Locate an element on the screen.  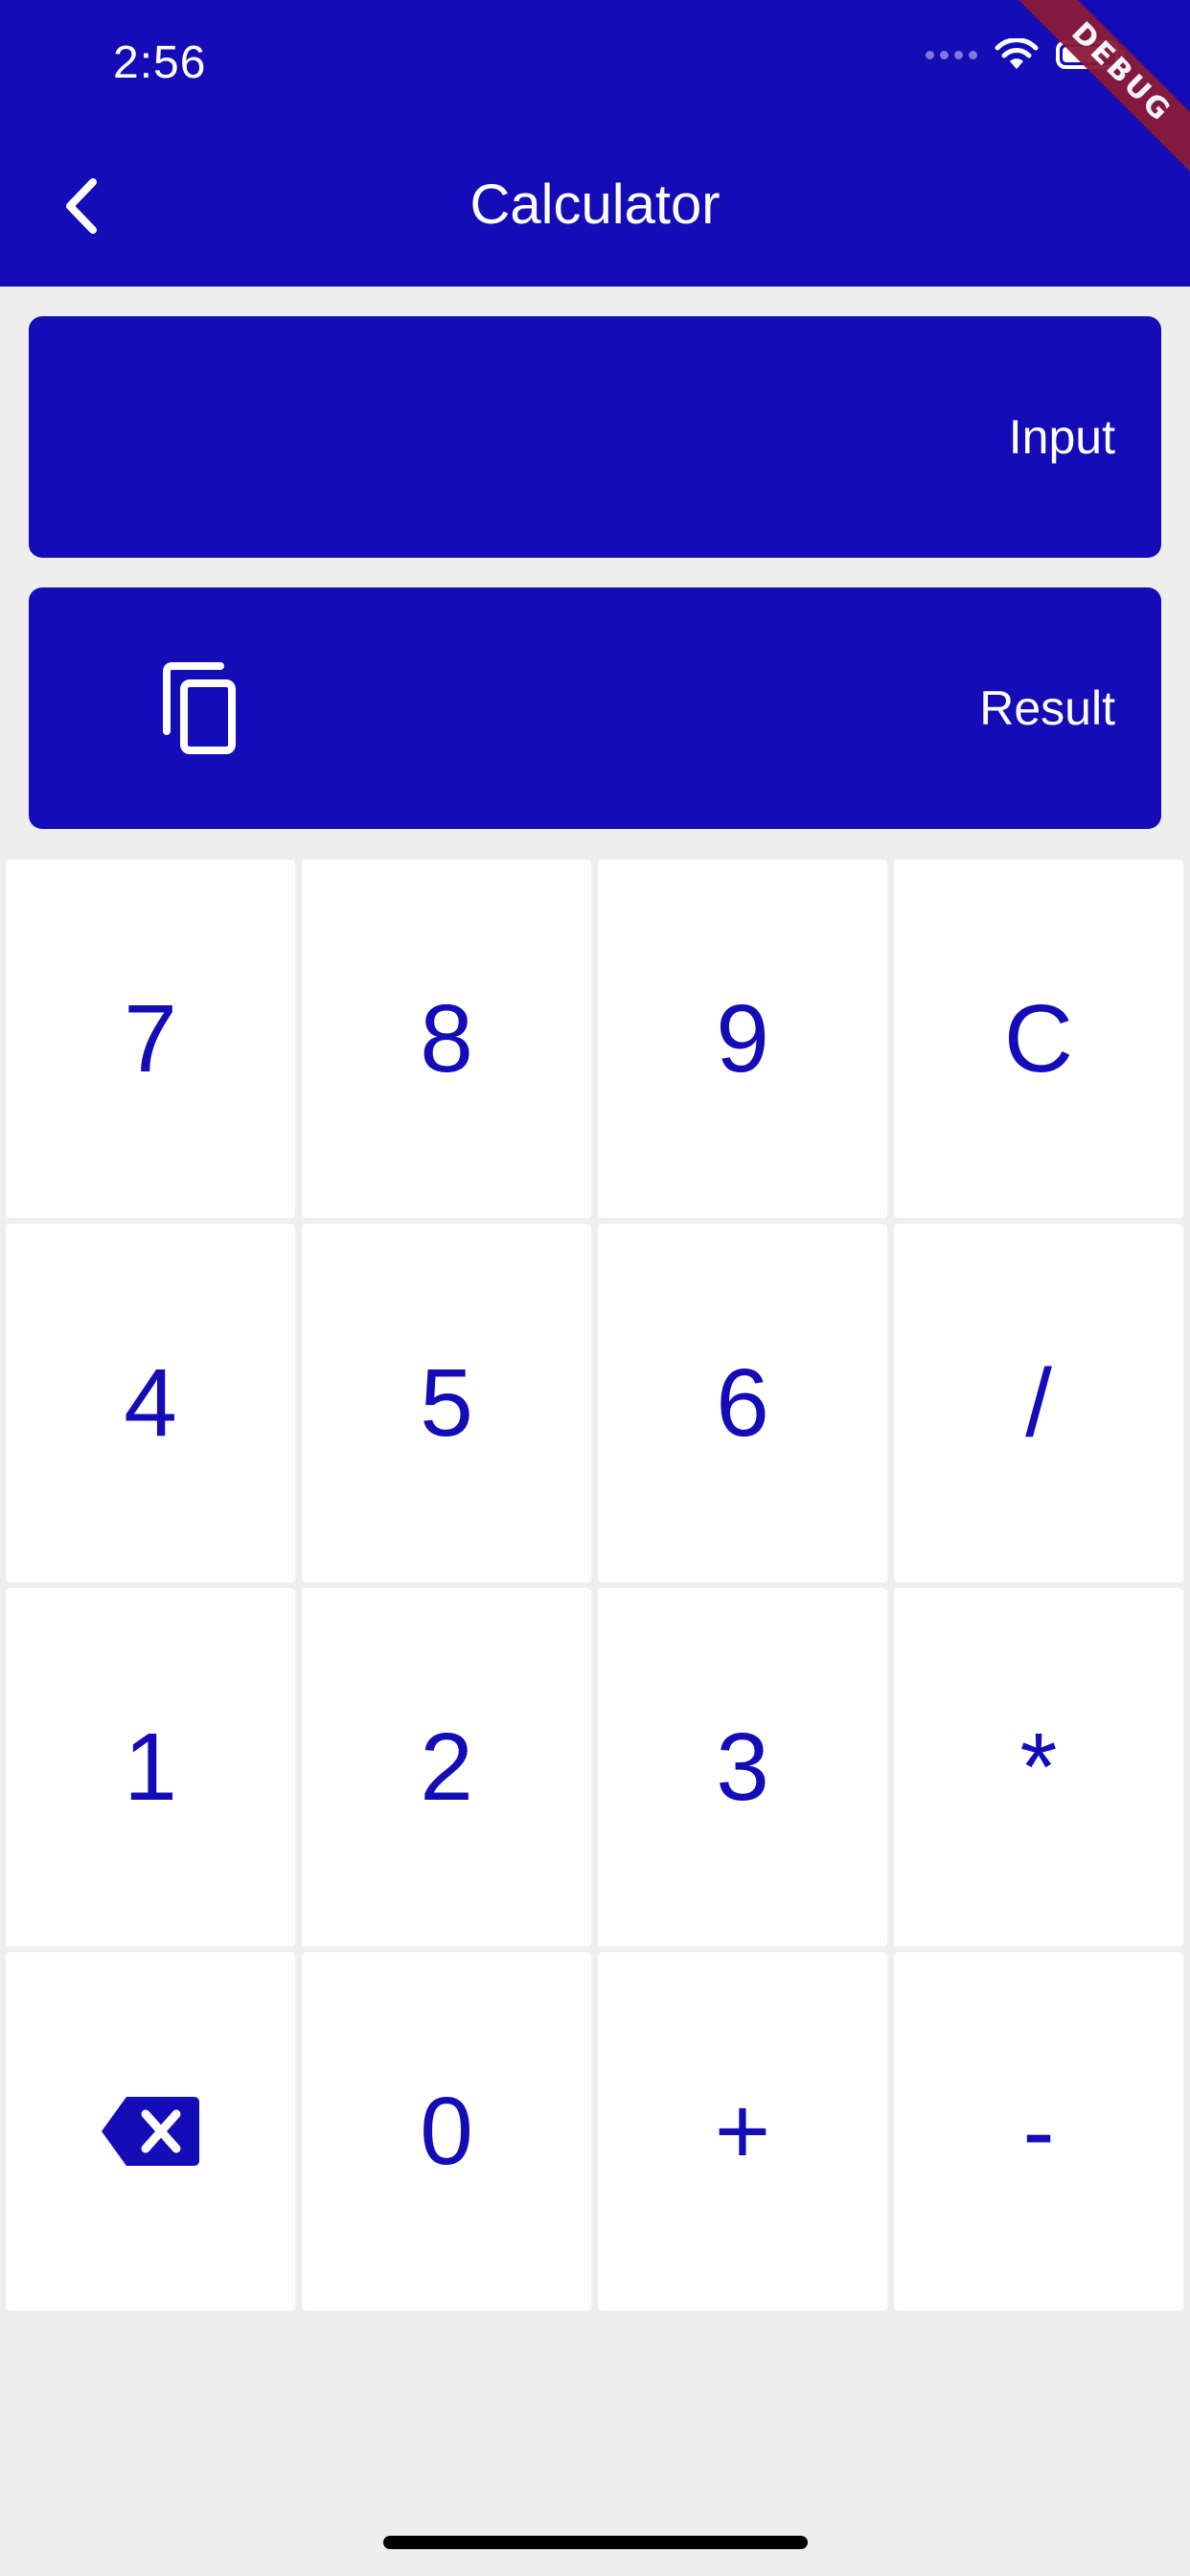
key-divide: / is located at coordinates (1038, 1403).